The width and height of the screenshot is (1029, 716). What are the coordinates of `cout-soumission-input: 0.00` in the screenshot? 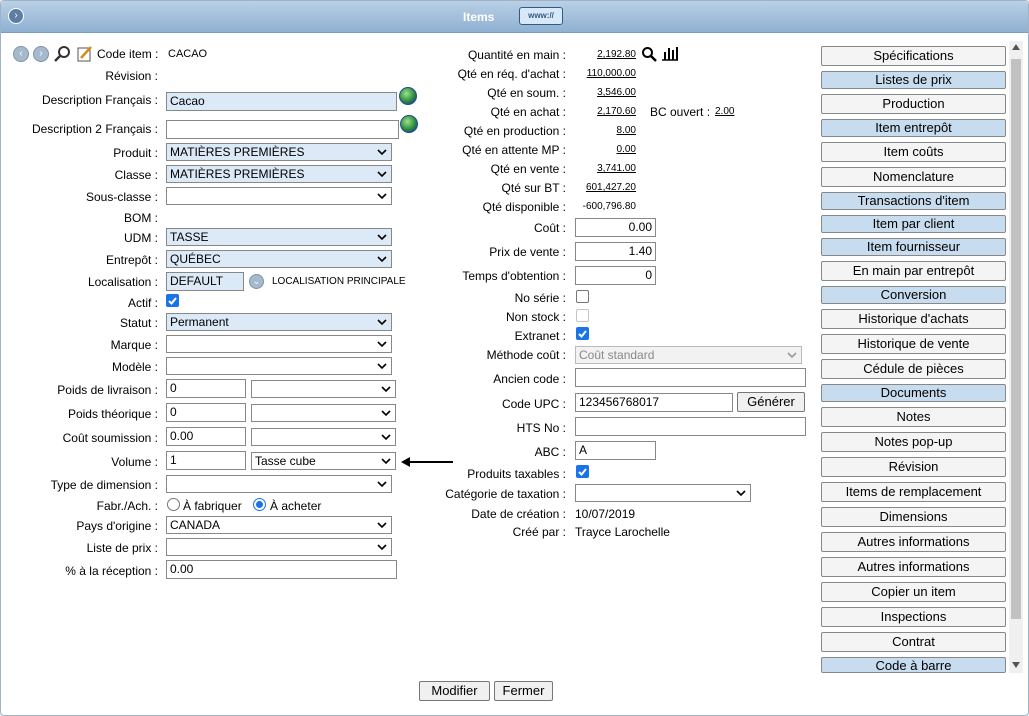 It's located at (206, 436).